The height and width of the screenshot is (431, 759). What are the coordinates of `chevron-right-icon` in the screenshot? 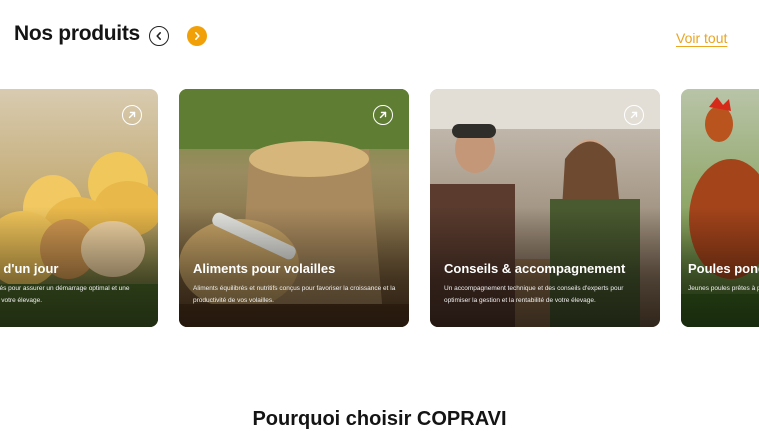 It's located at (197, 35).